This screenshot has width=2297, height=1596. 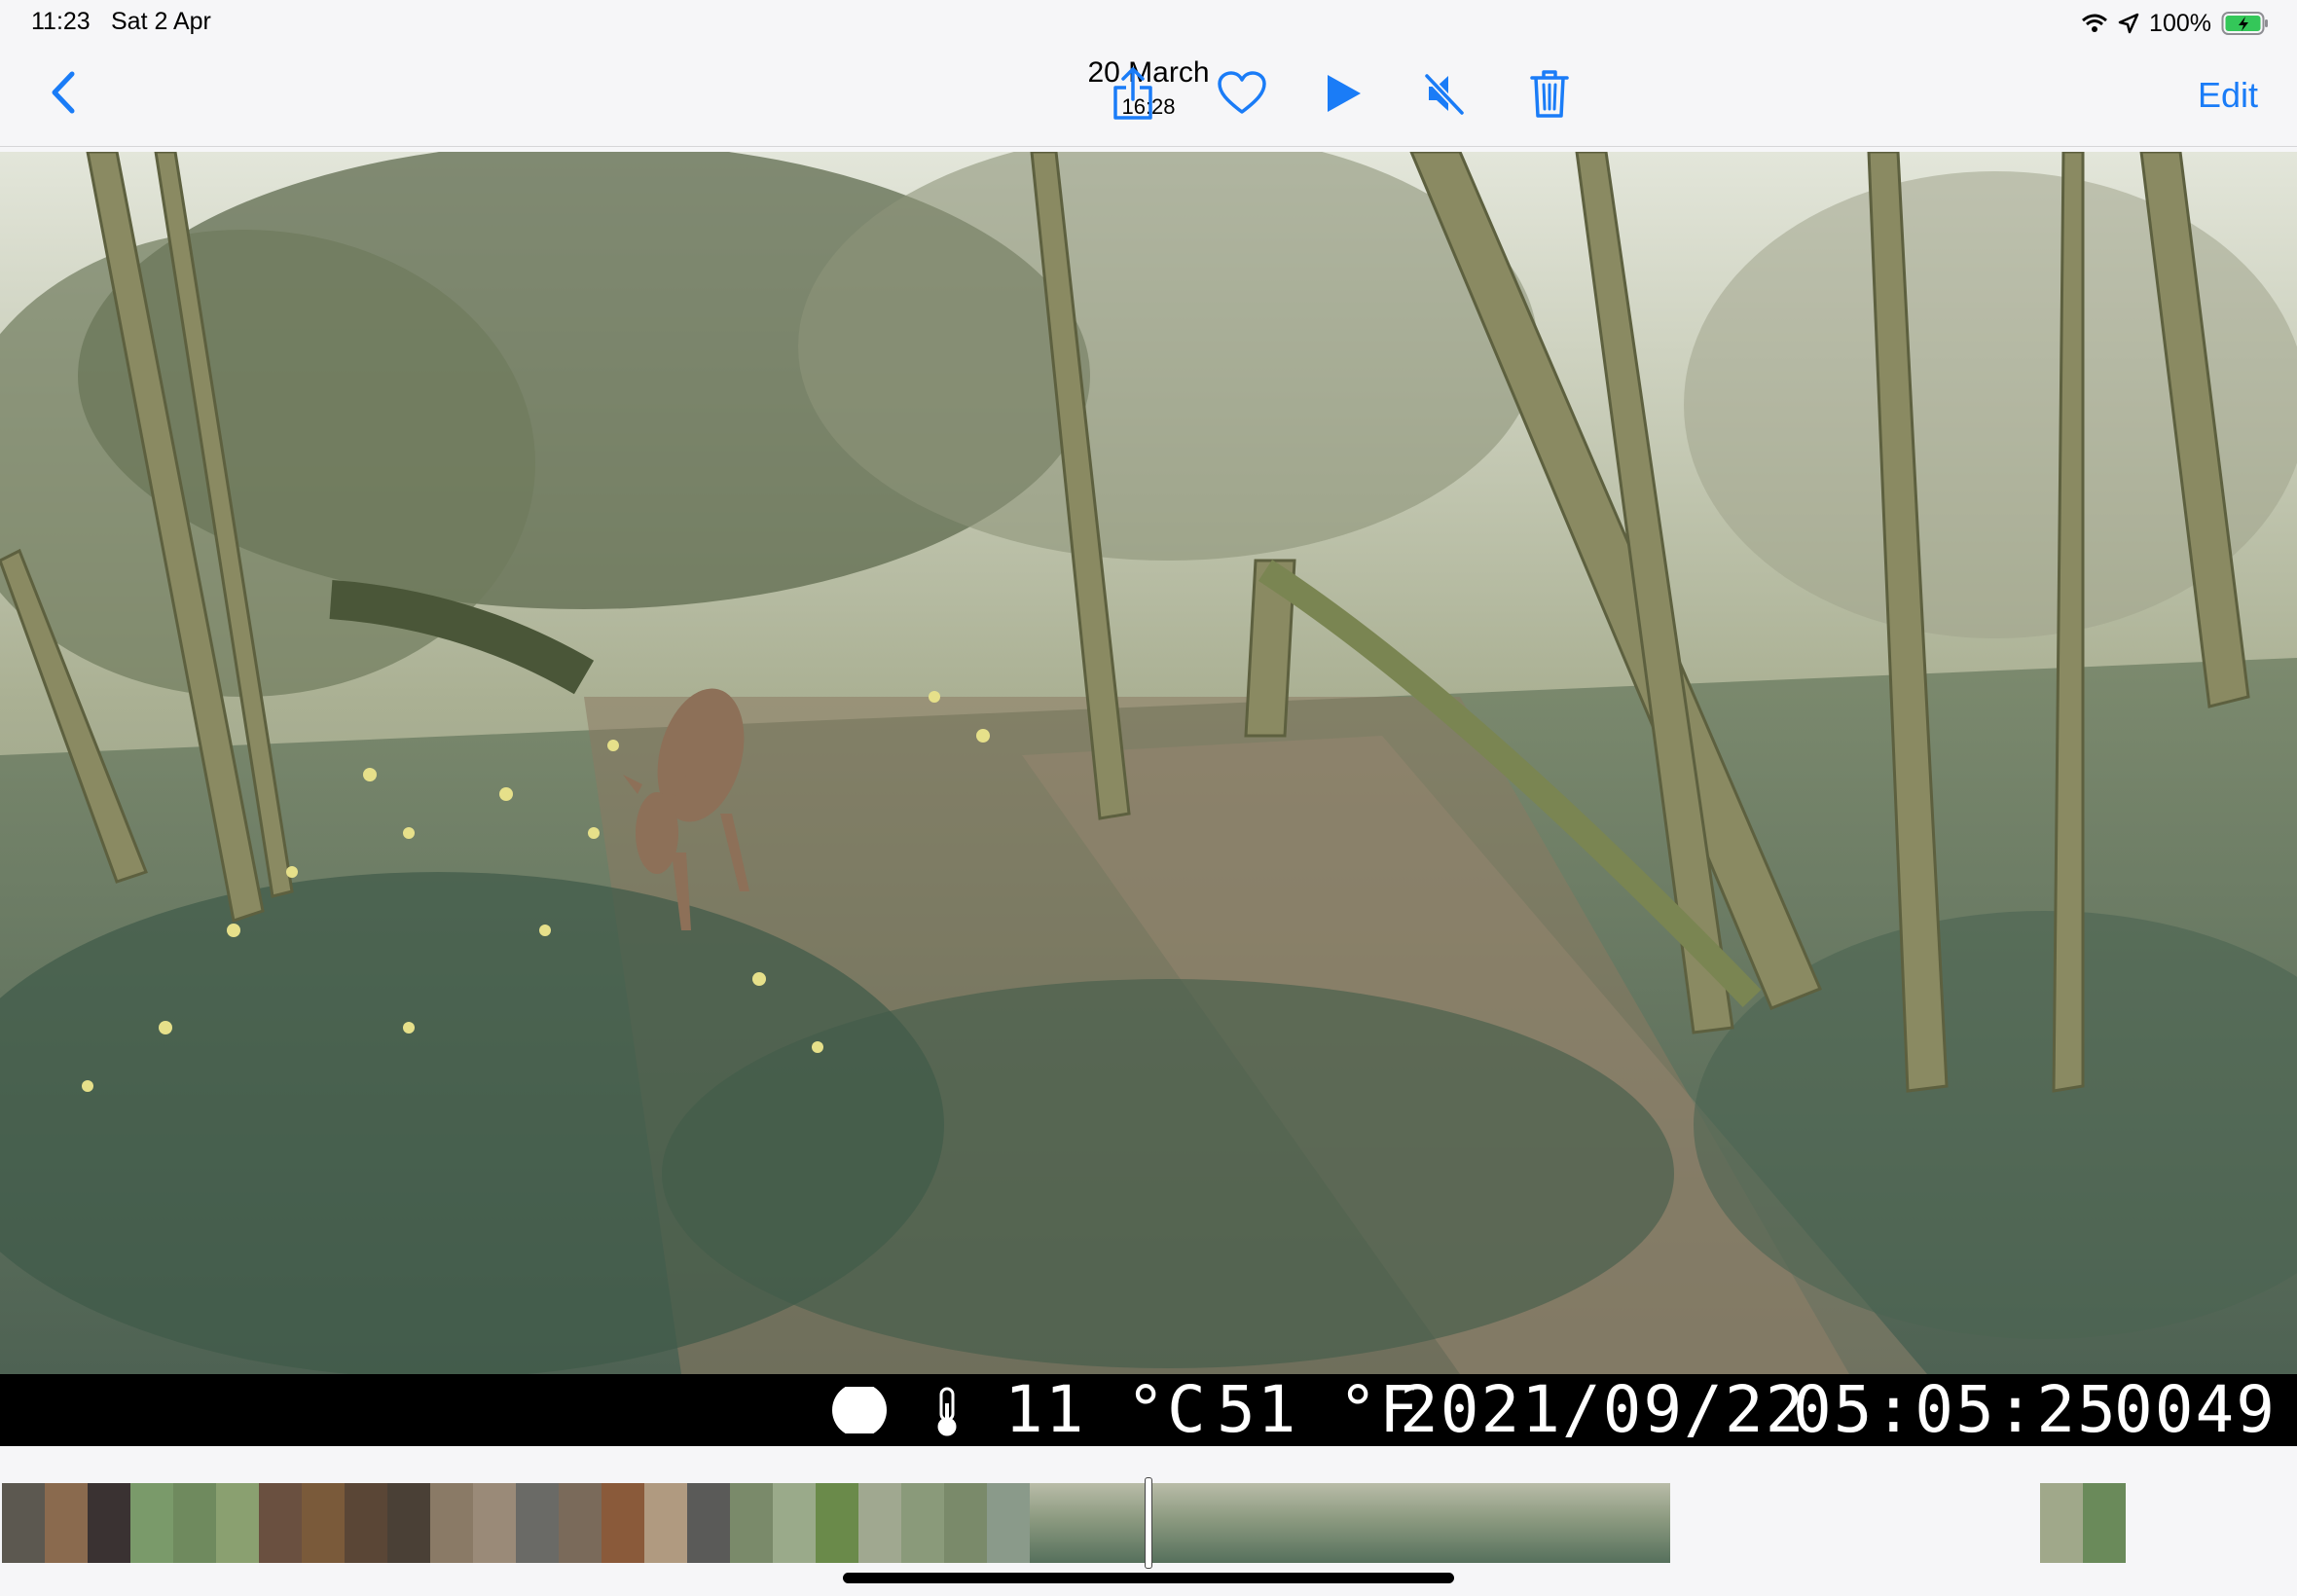 What do you see at coordinates (1148, 23) in the screenshot?
I see `status-bar: 11:23 Sat 2 Apr 100%` at bounding box center [1148, 23].